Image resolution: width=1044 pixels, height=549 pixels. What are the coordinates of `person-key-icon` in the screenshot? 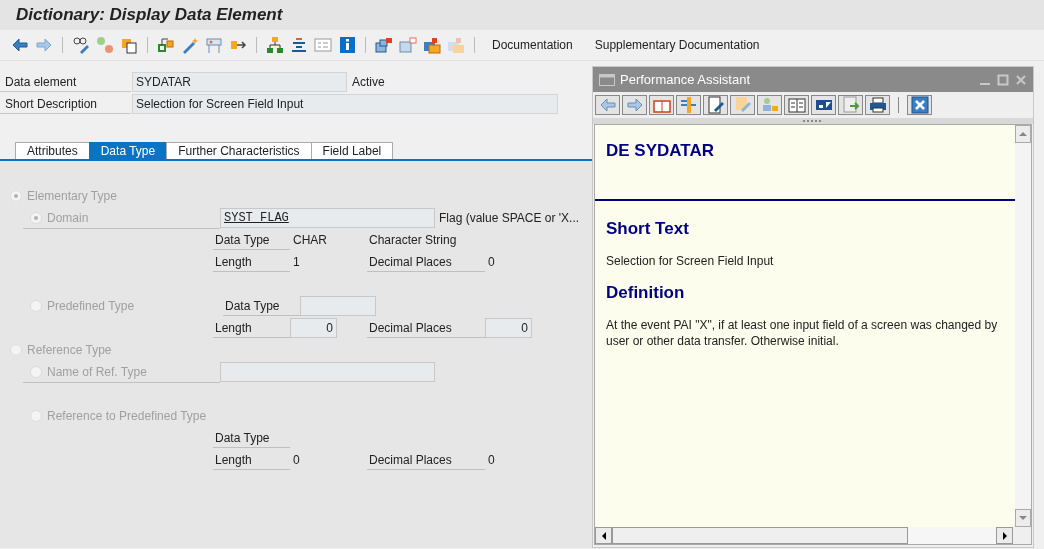 It's located at (769, 105).